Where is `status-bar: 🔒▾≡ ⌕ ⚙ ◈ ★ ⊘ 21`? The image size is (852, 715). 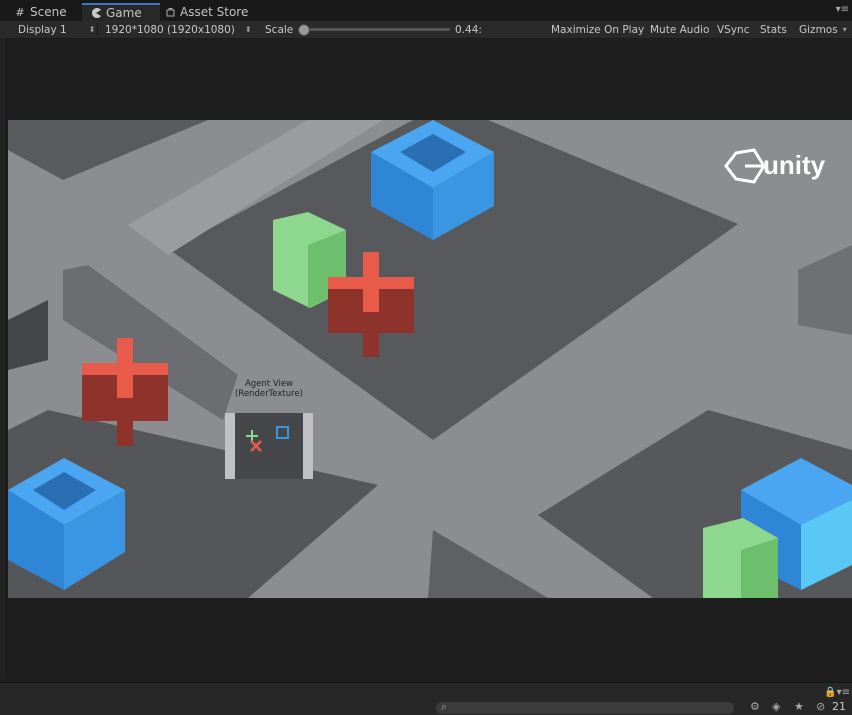
status-bar: 🔒▾≡ ⌕ ⚙ ◈ ★ ⊘ 21 is located at coordinates (426, 698).